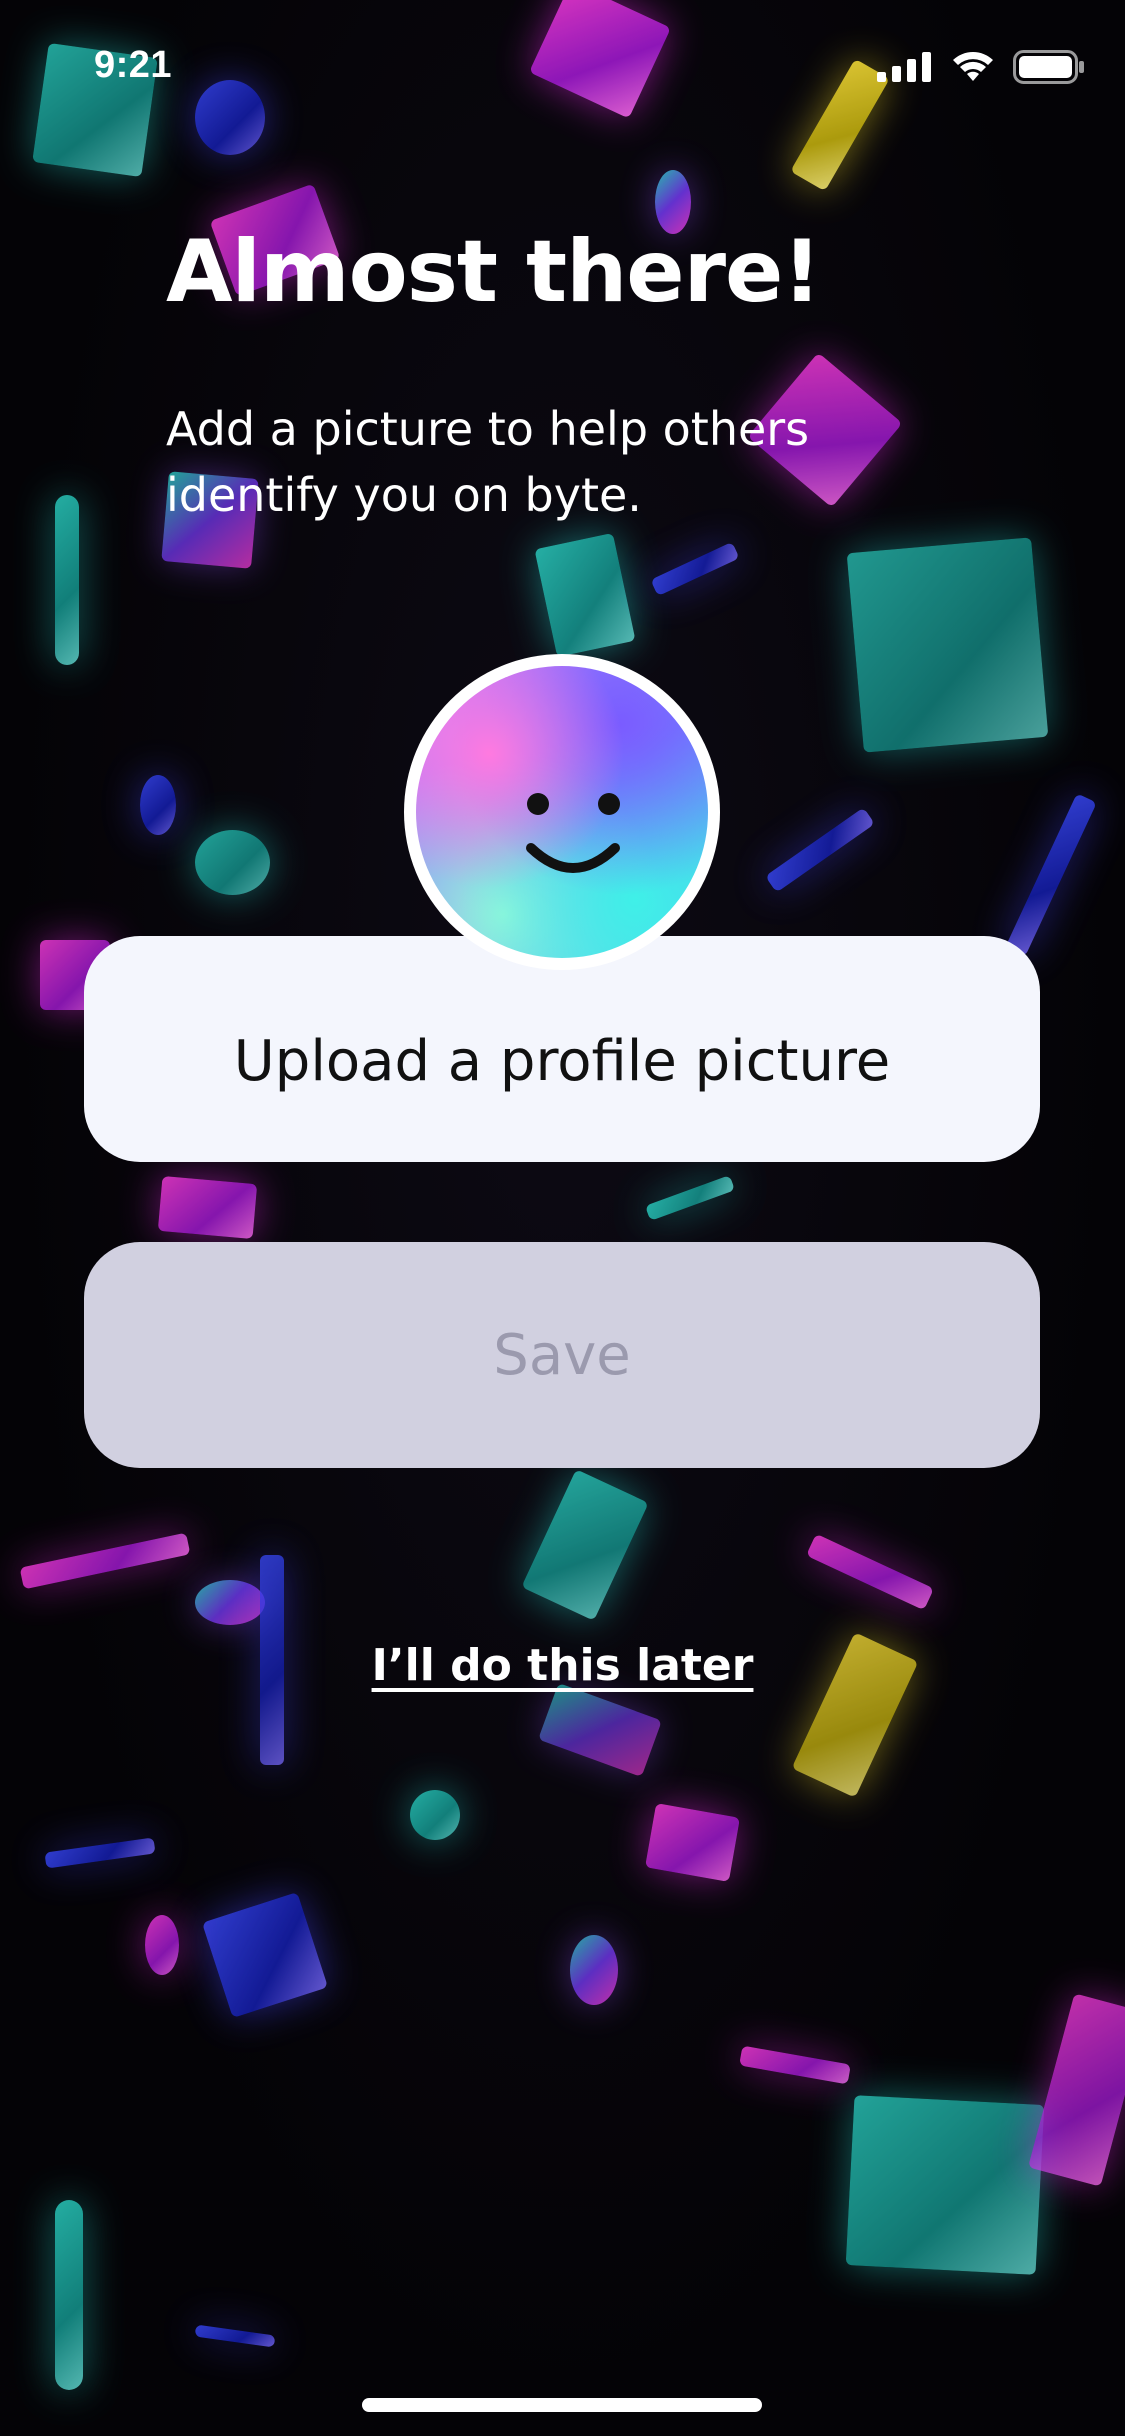  I want to click on wifi-icon, so click(973, 69).